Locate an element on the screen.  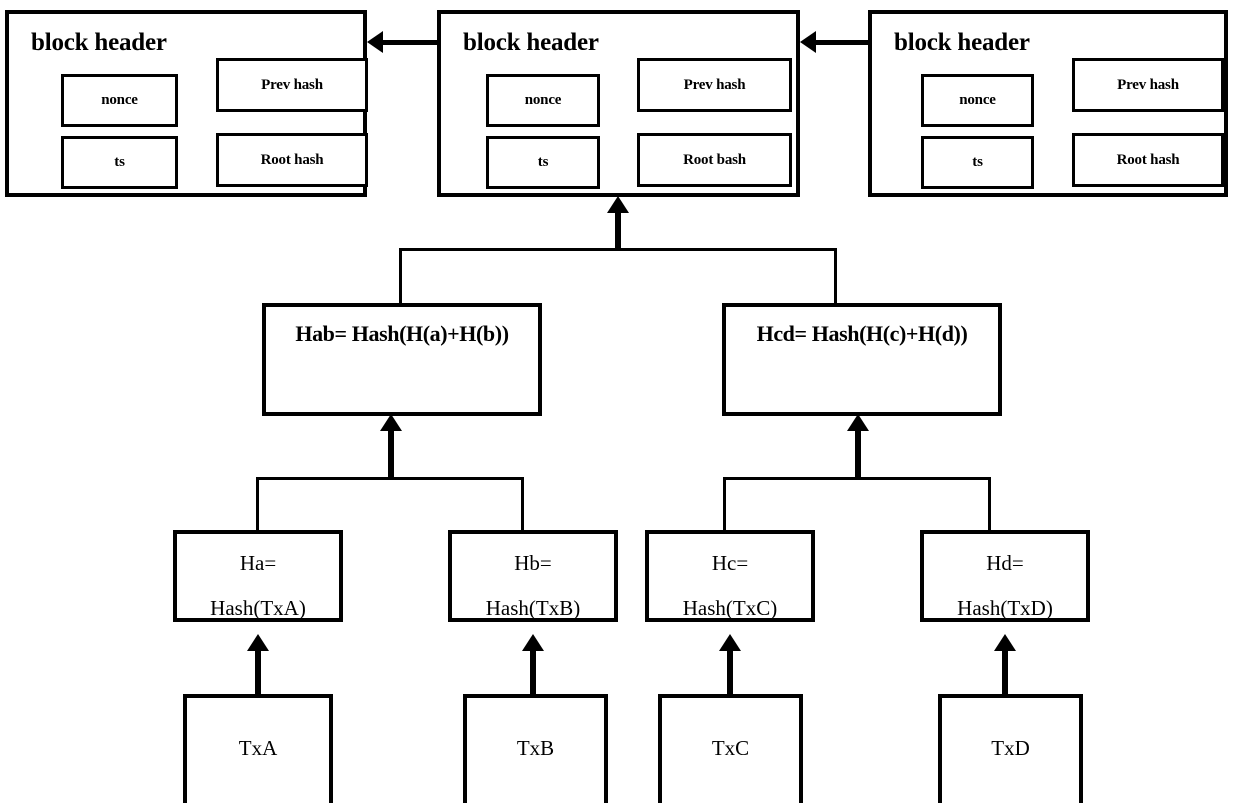
transaction-txb-label: TxB is located at coordinates (535, 748).